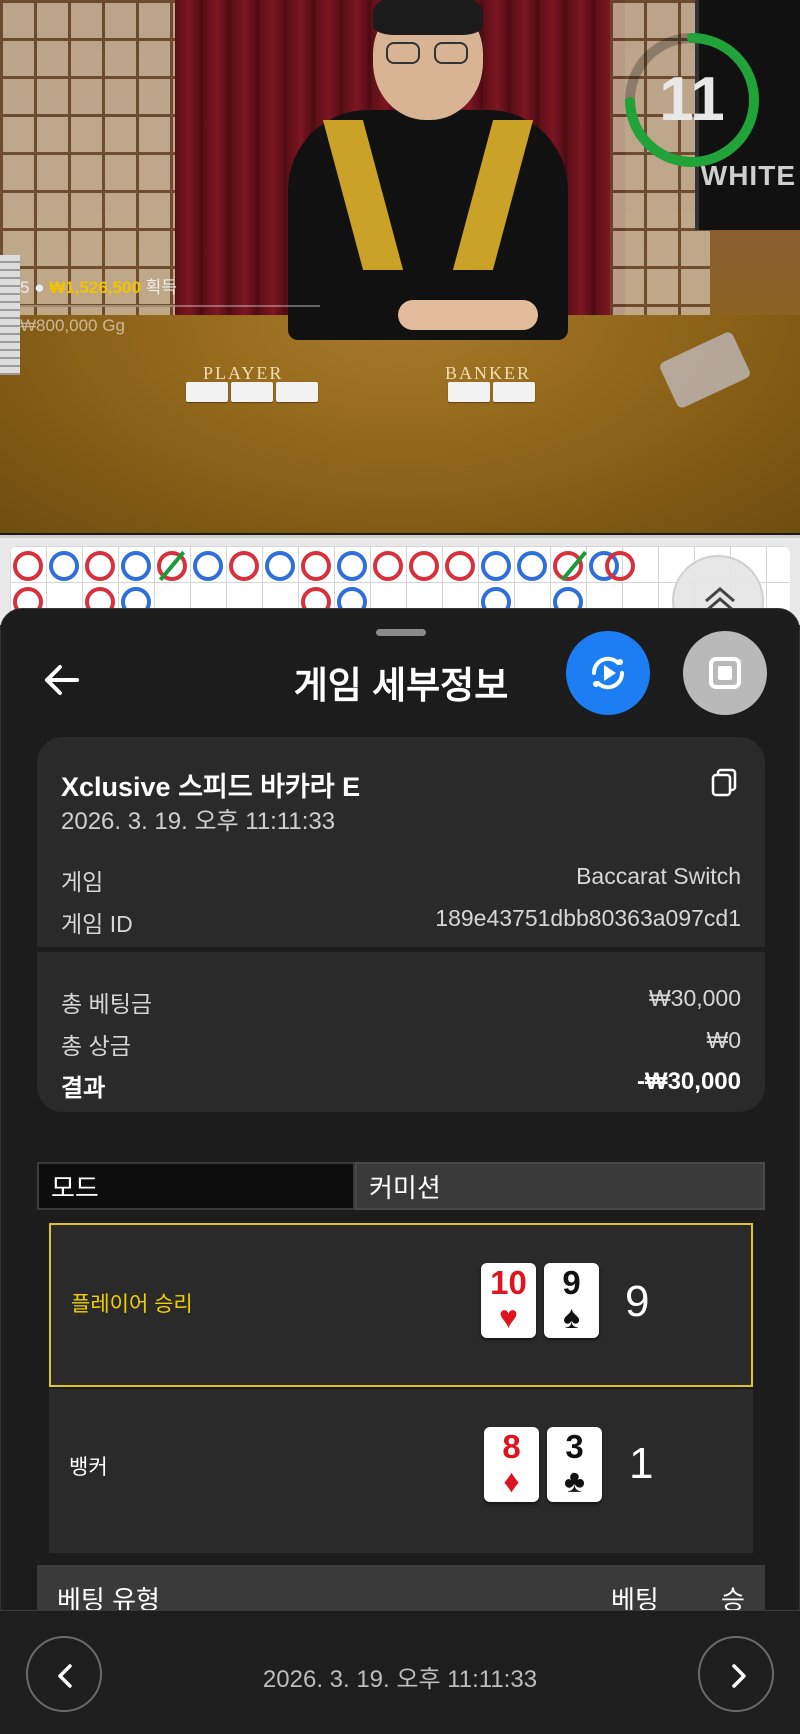 The width and height of the screenshot is (800, 1734). I want to click on banker-hand-label: 뱅커, so click(88, 1467).